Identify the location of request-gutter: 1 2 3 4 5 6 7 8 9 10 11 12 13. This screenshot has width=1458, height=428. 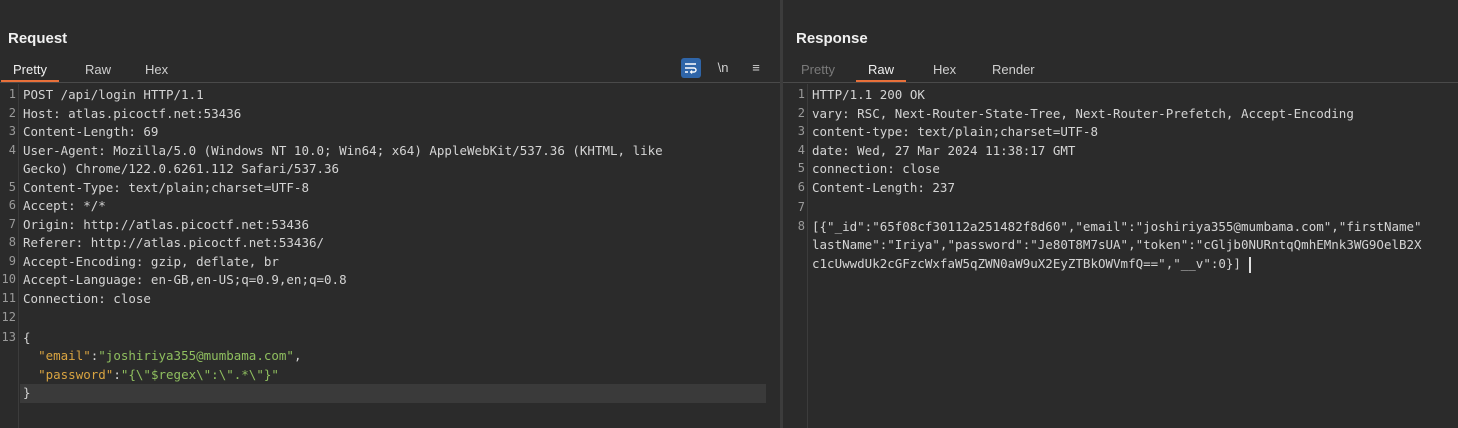
(9, 256).